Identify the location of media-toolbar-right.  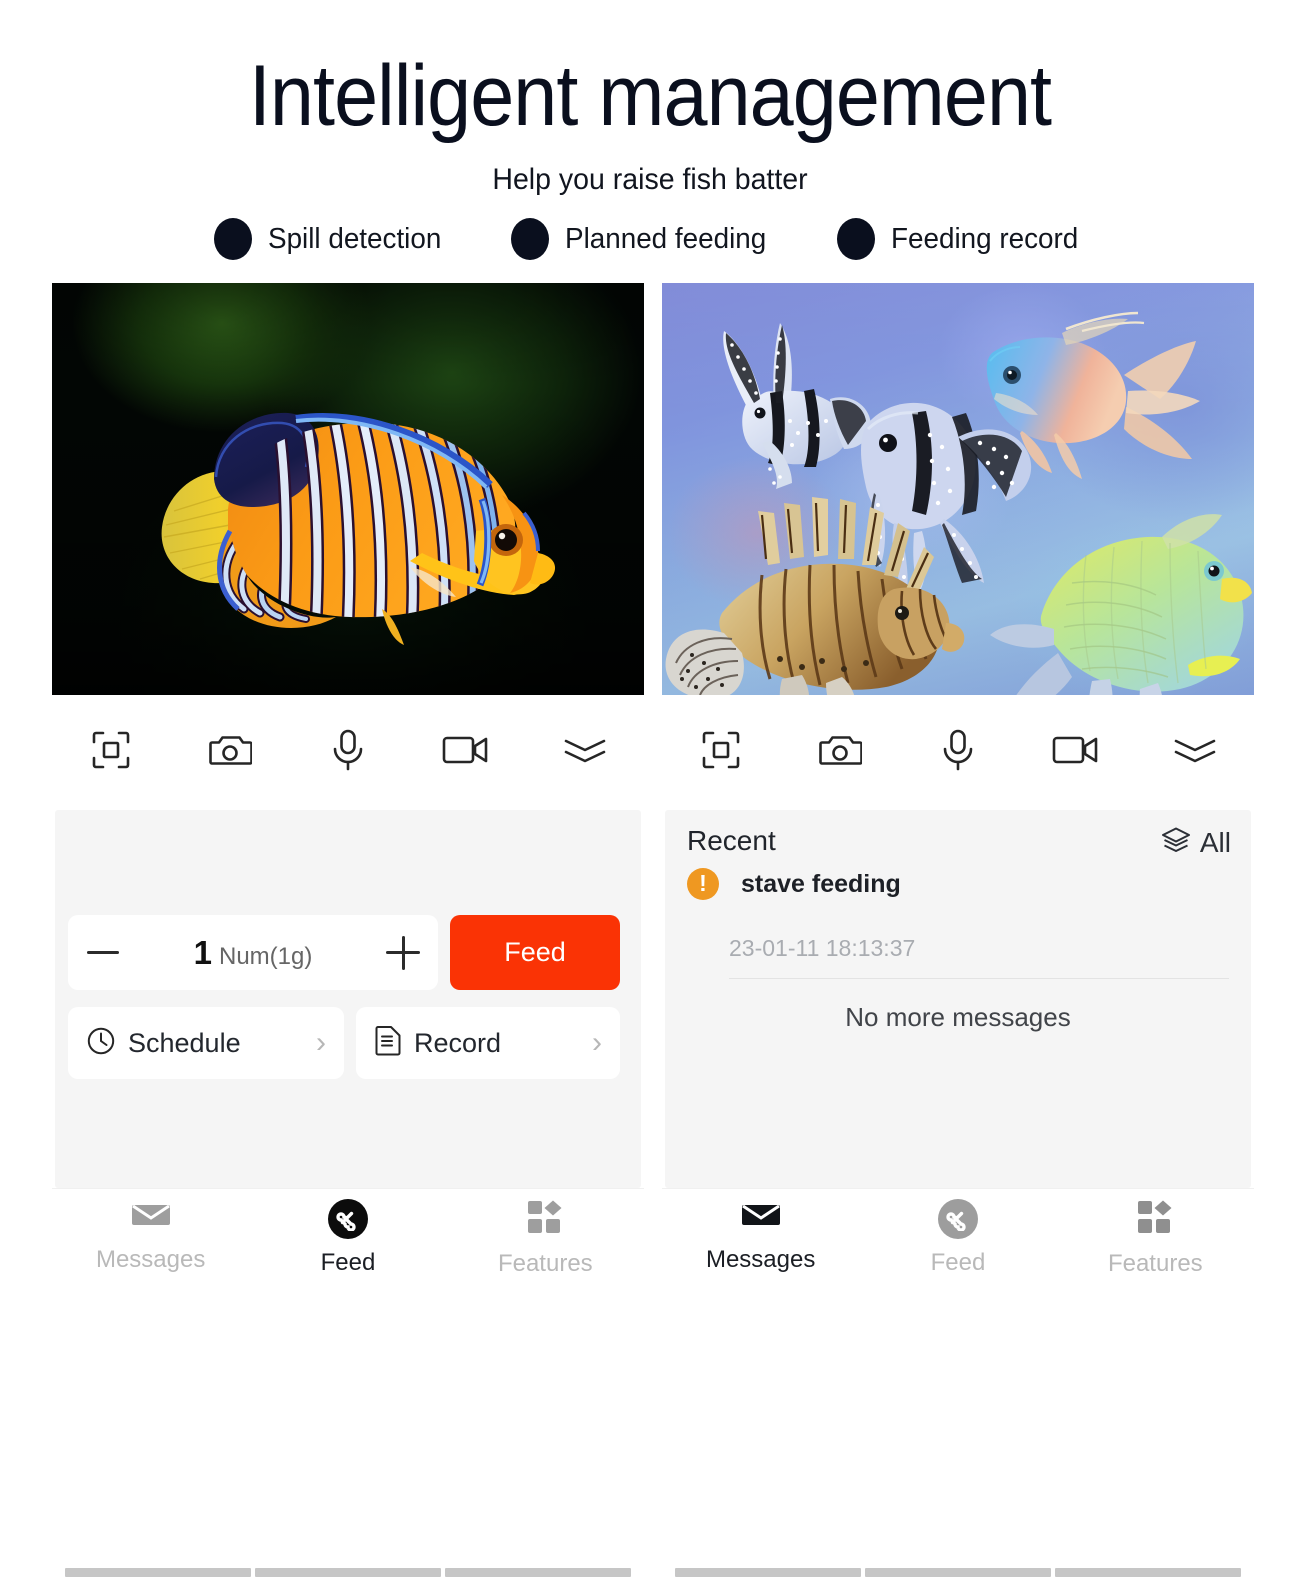
(958, 750).